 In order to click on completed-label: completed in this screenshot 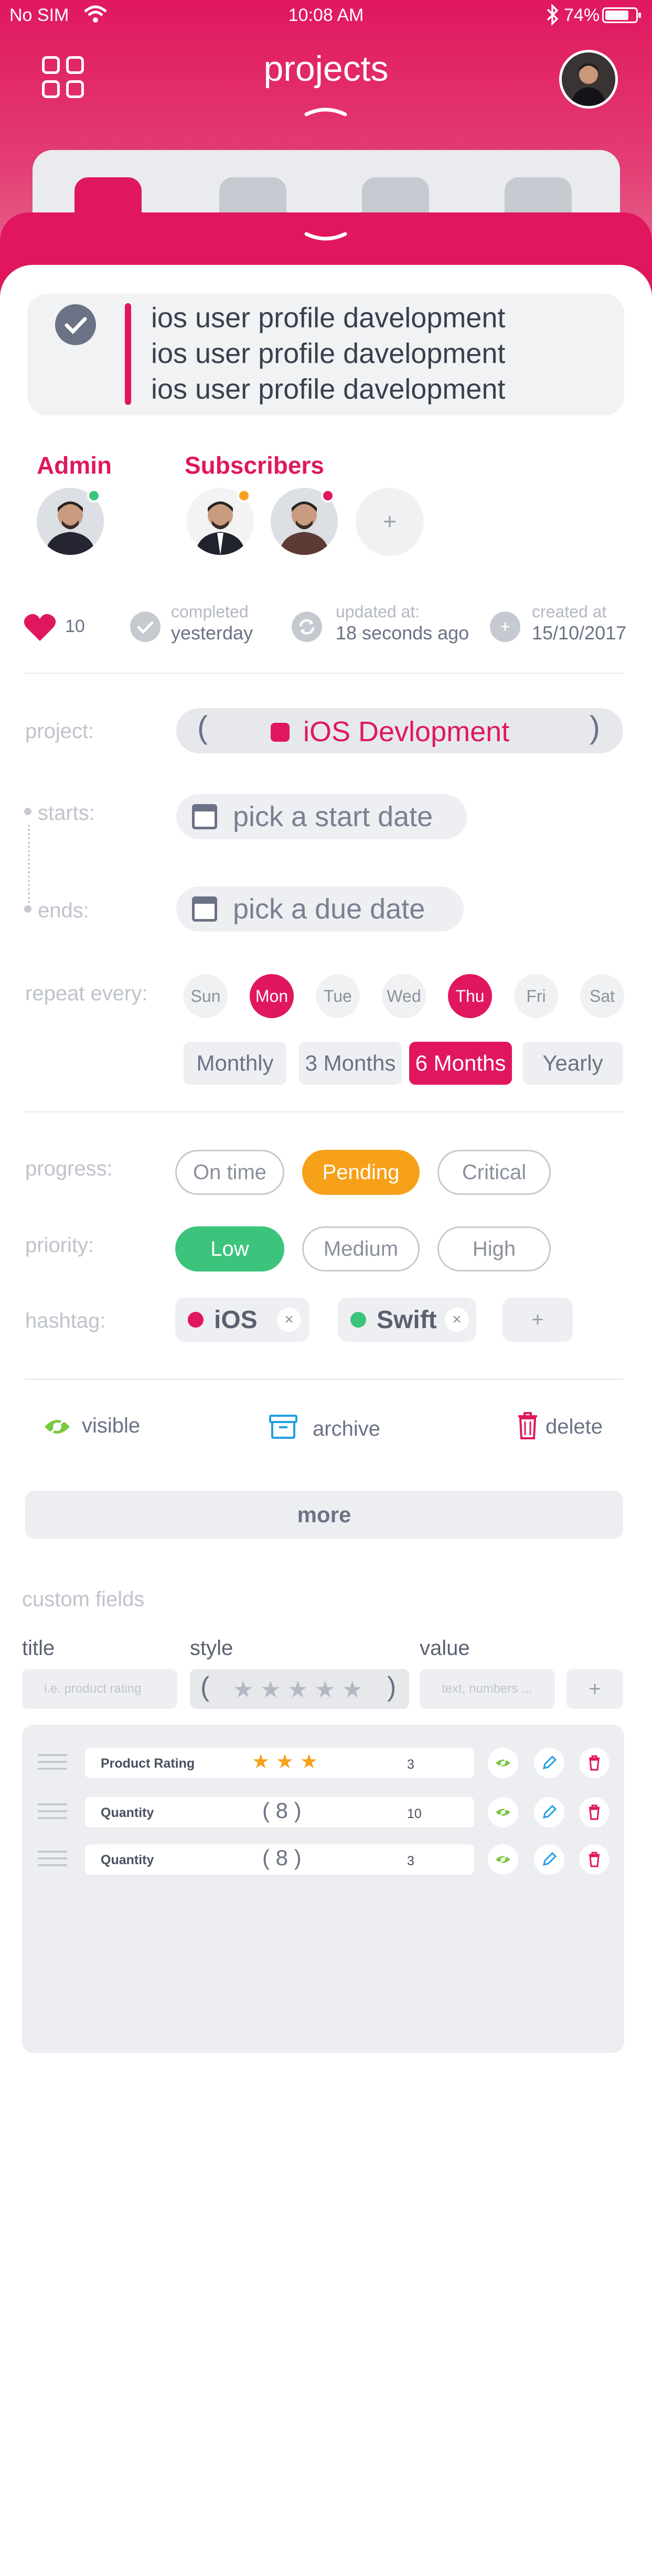, I will do `click(210, 611)`.